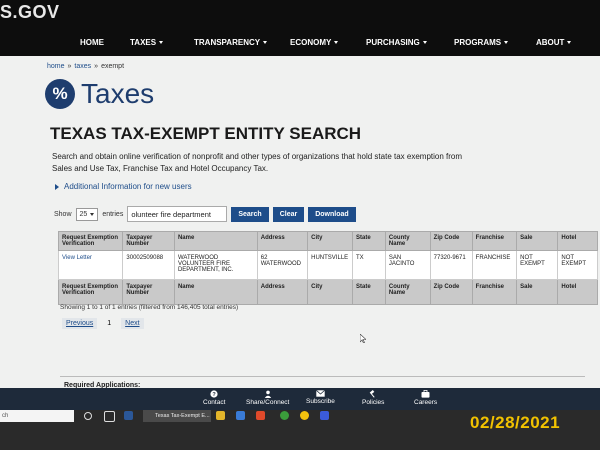 The height and width of the screenshot is (450, 600). I want to click on person-icon, so click(267, 394).